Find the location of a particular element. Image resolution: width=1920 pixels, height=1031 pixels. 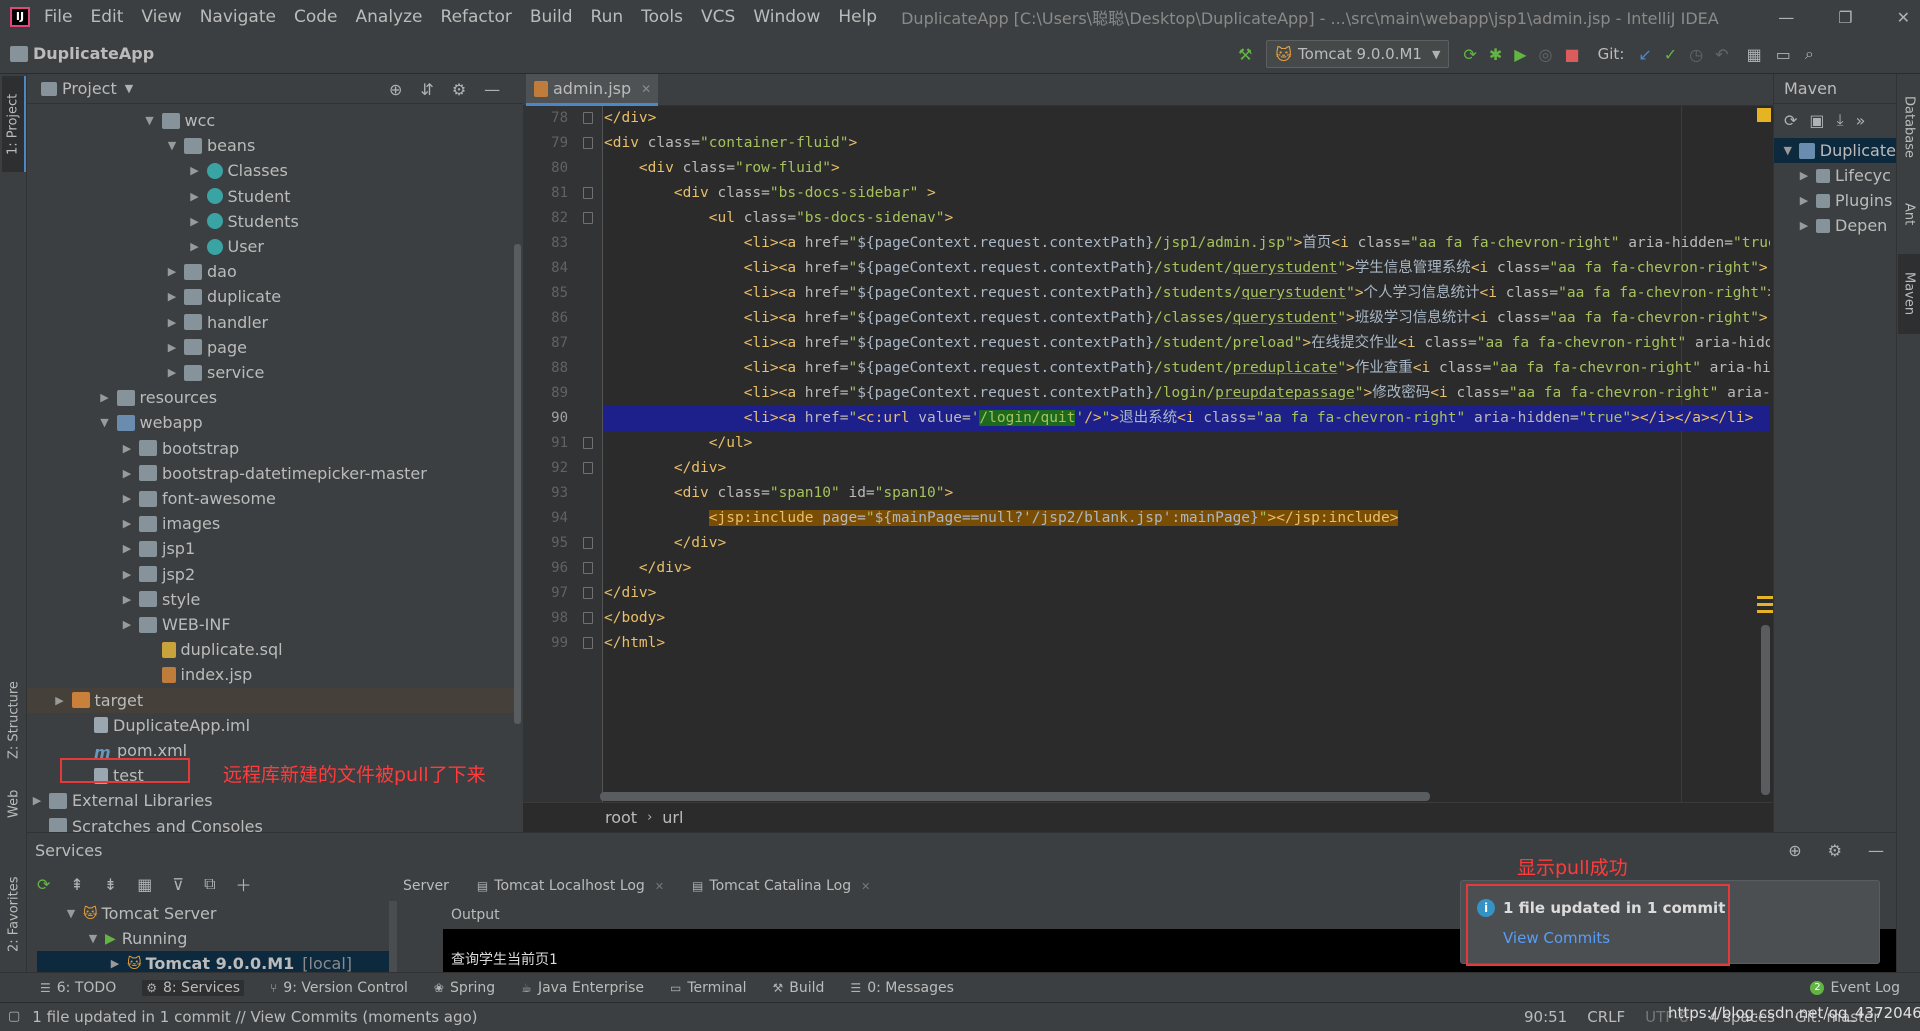

bottom-tab: ❀ Spring is located at coordinates (464, 988).